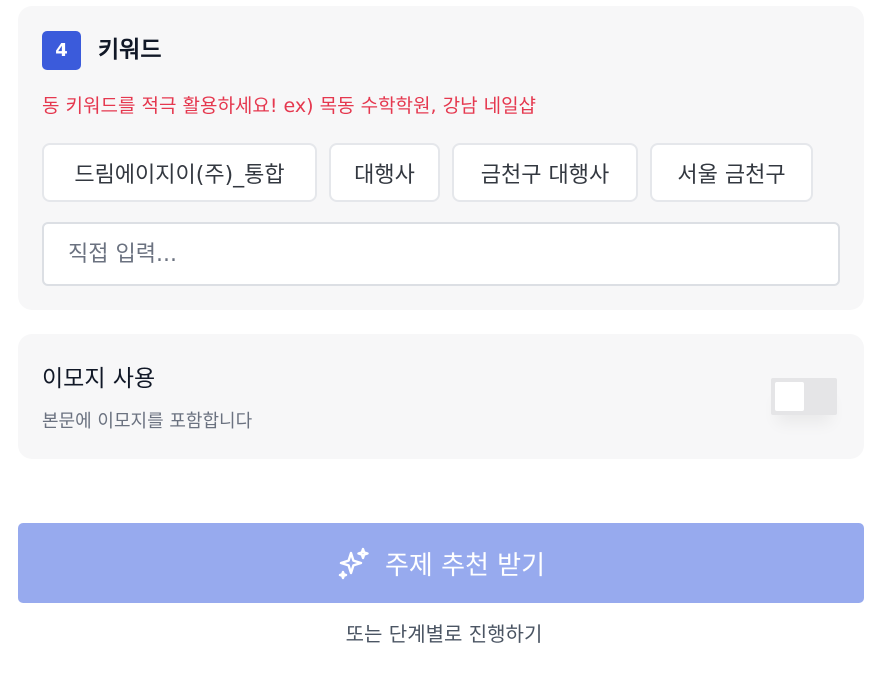 This screenshot has width=888, height=680. I want to click on primary-button-label: 주제 추천 받기, so click(465, 565).